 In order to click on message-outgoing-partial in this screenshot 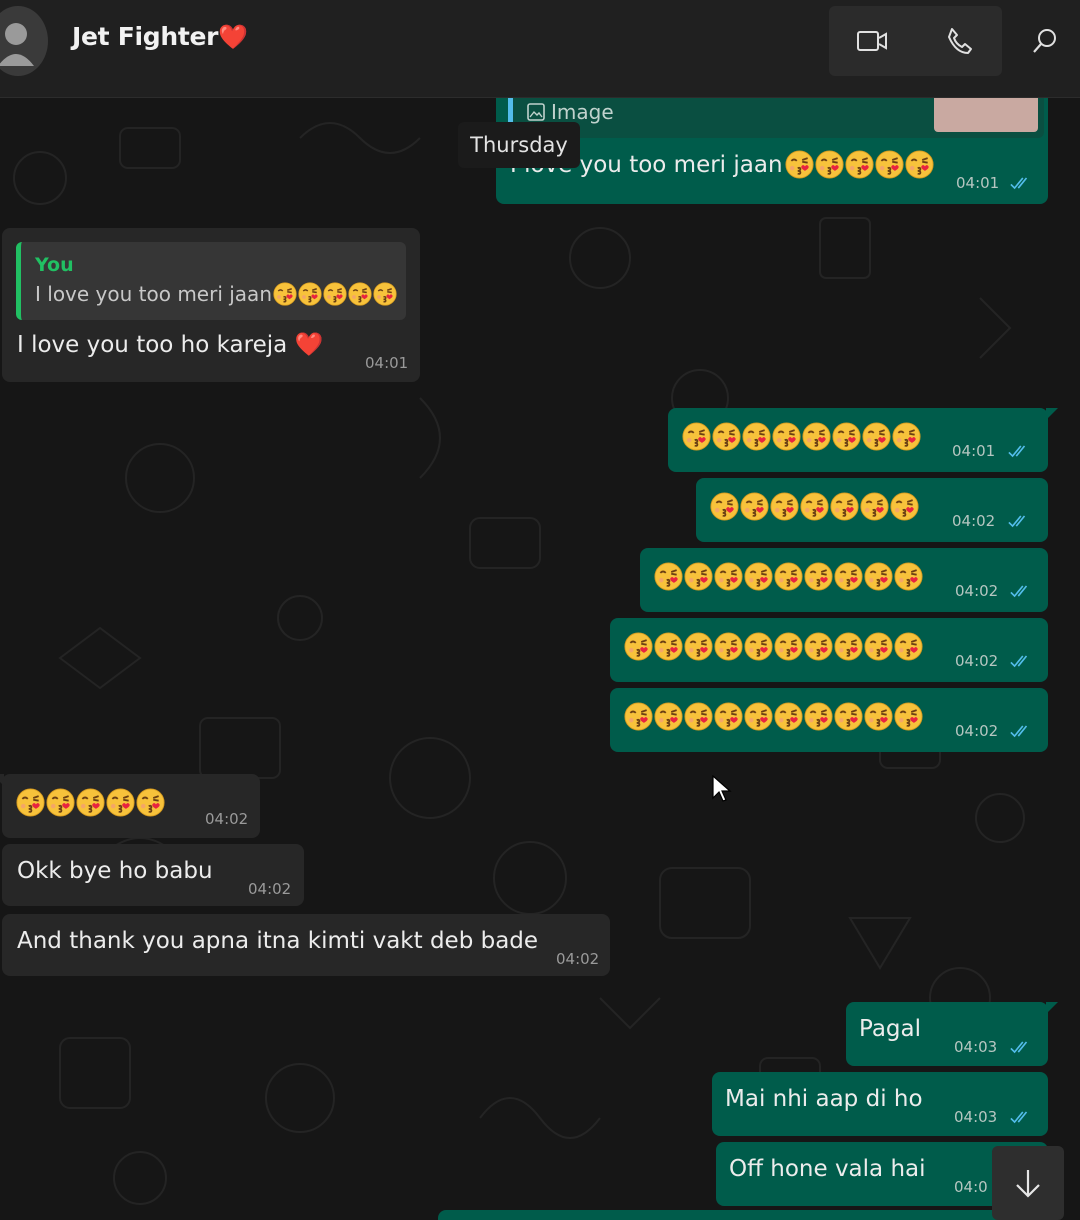, I will do `click(744, 1215)`.